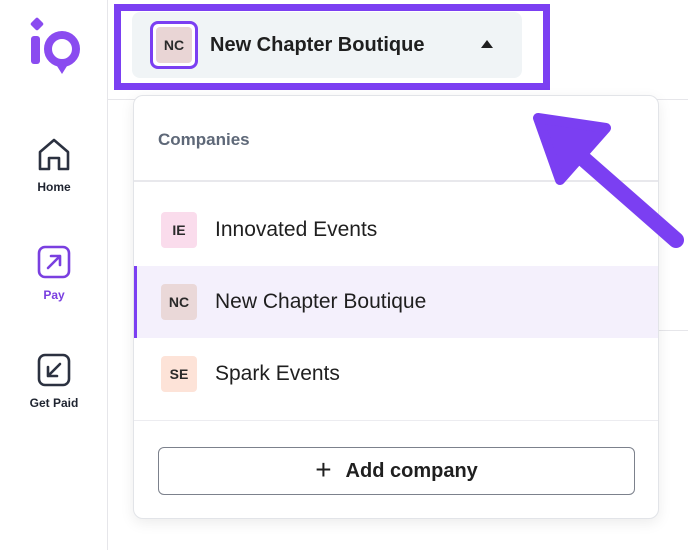 Image resolution: width=688 pixels, height=550 pixels. I want to click on home-icon, so click(54, 154).